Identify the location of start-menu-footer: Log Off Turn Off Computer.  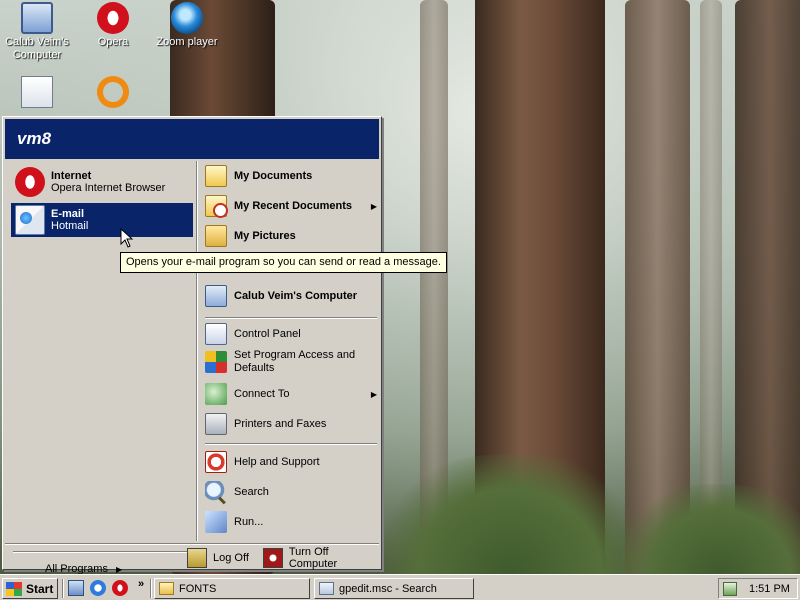
(192, 556).